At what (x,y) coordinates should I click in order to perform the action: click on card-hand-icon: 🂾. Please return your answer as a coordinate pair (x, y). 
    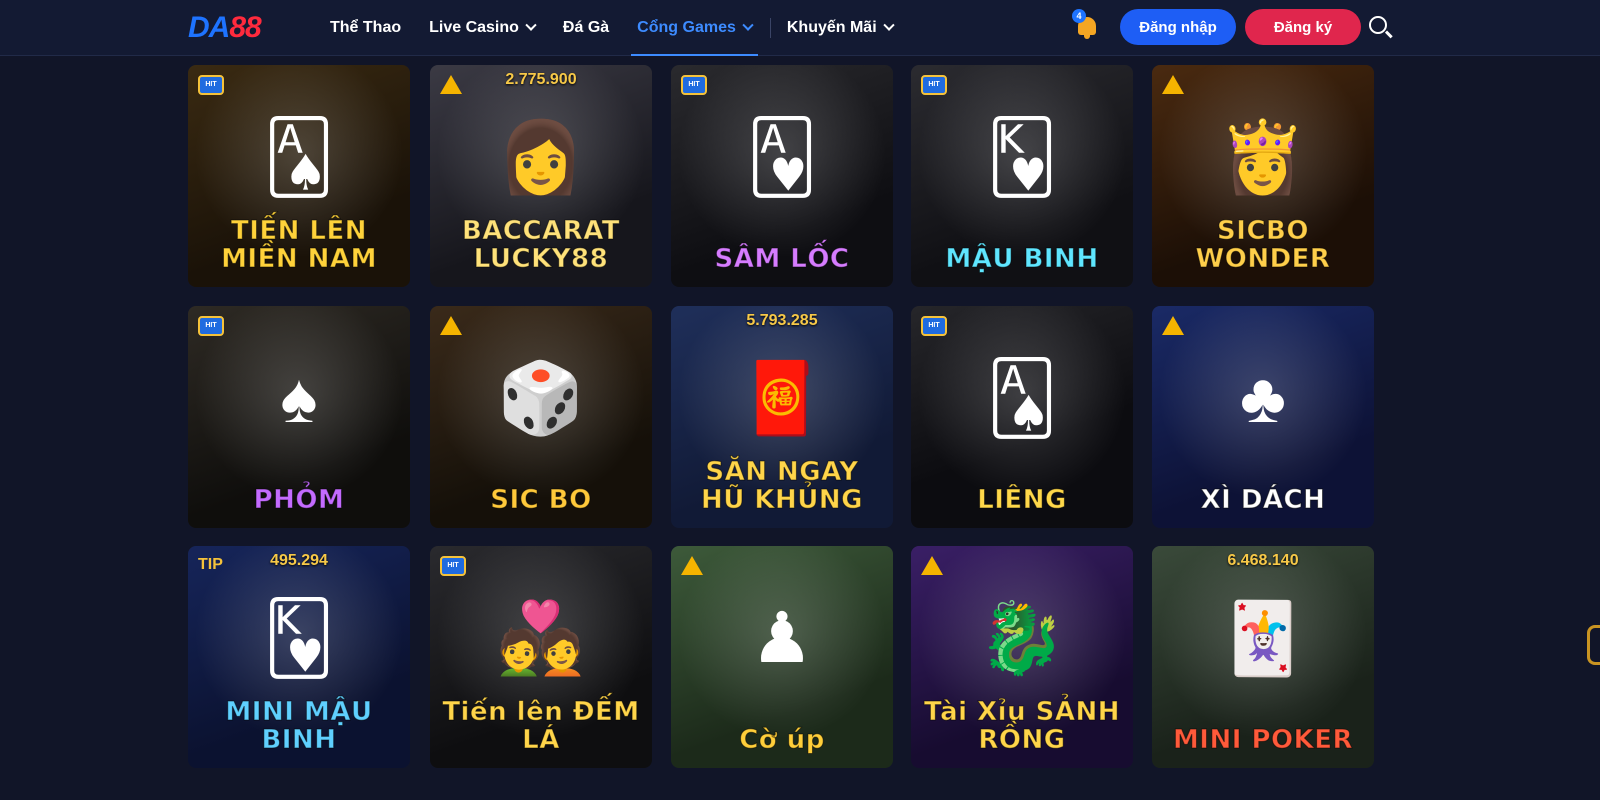
    Looking at the image, I should click on (299, 638).